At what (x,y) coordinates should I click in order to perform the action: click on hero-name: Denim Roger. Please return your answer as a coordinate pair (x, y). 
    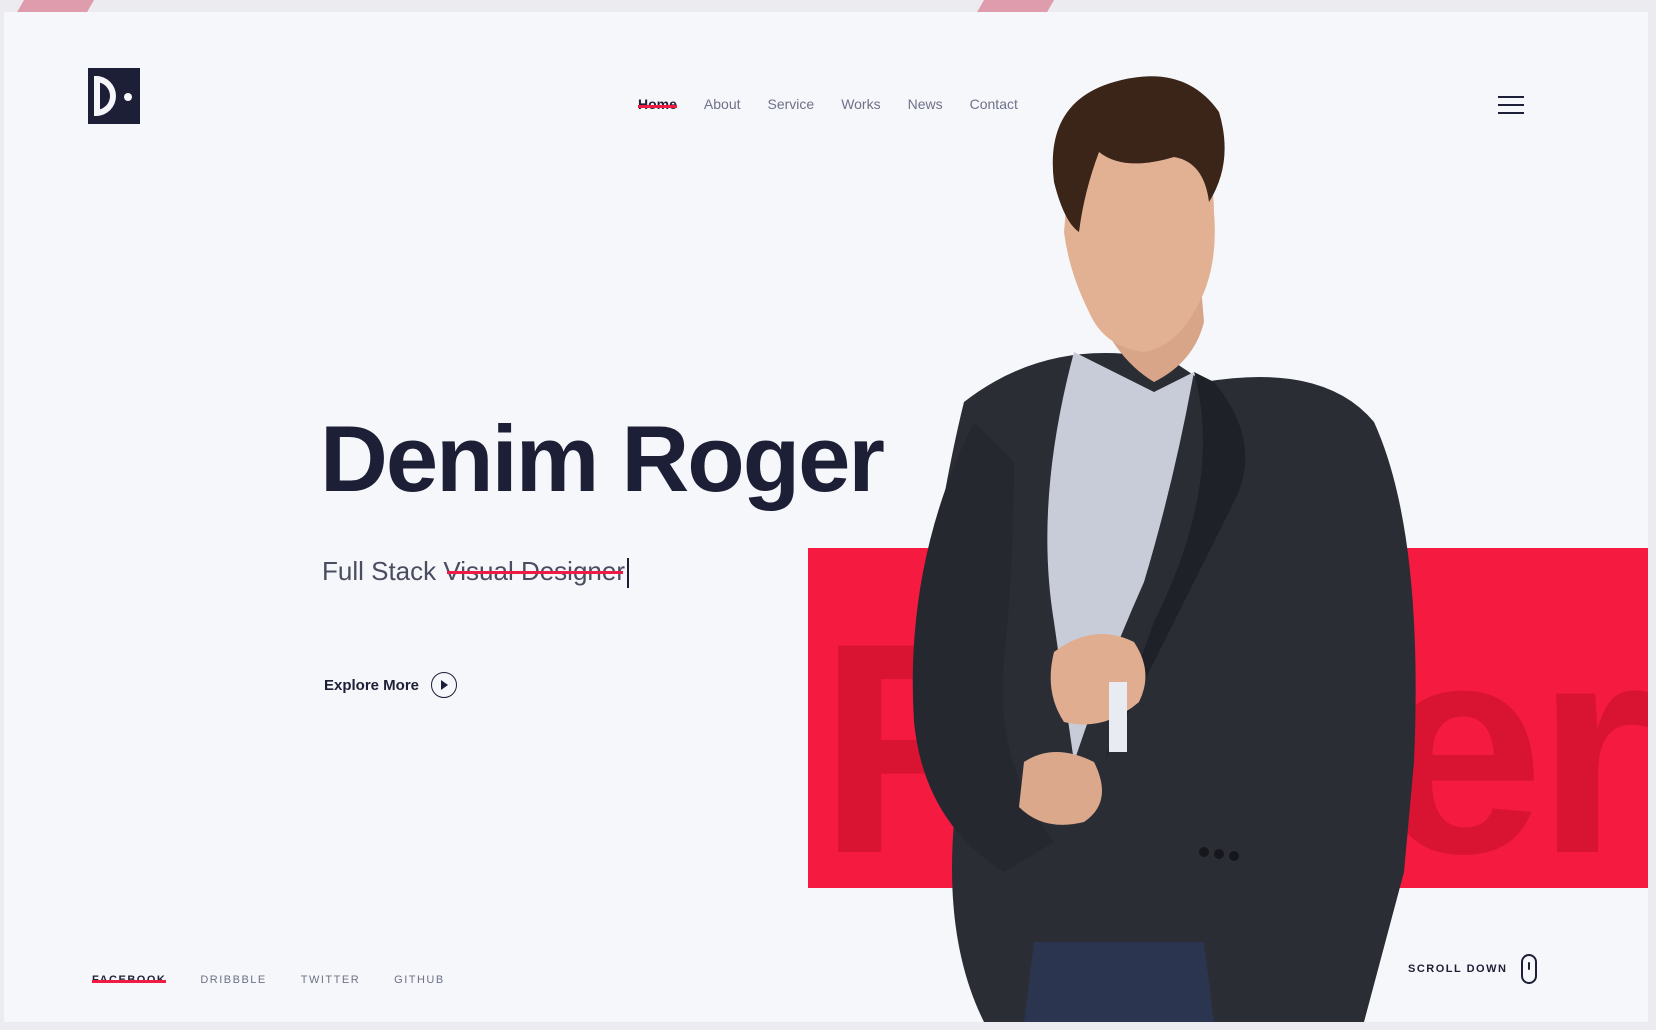
    Looking at the image, I should click on (602, 458).